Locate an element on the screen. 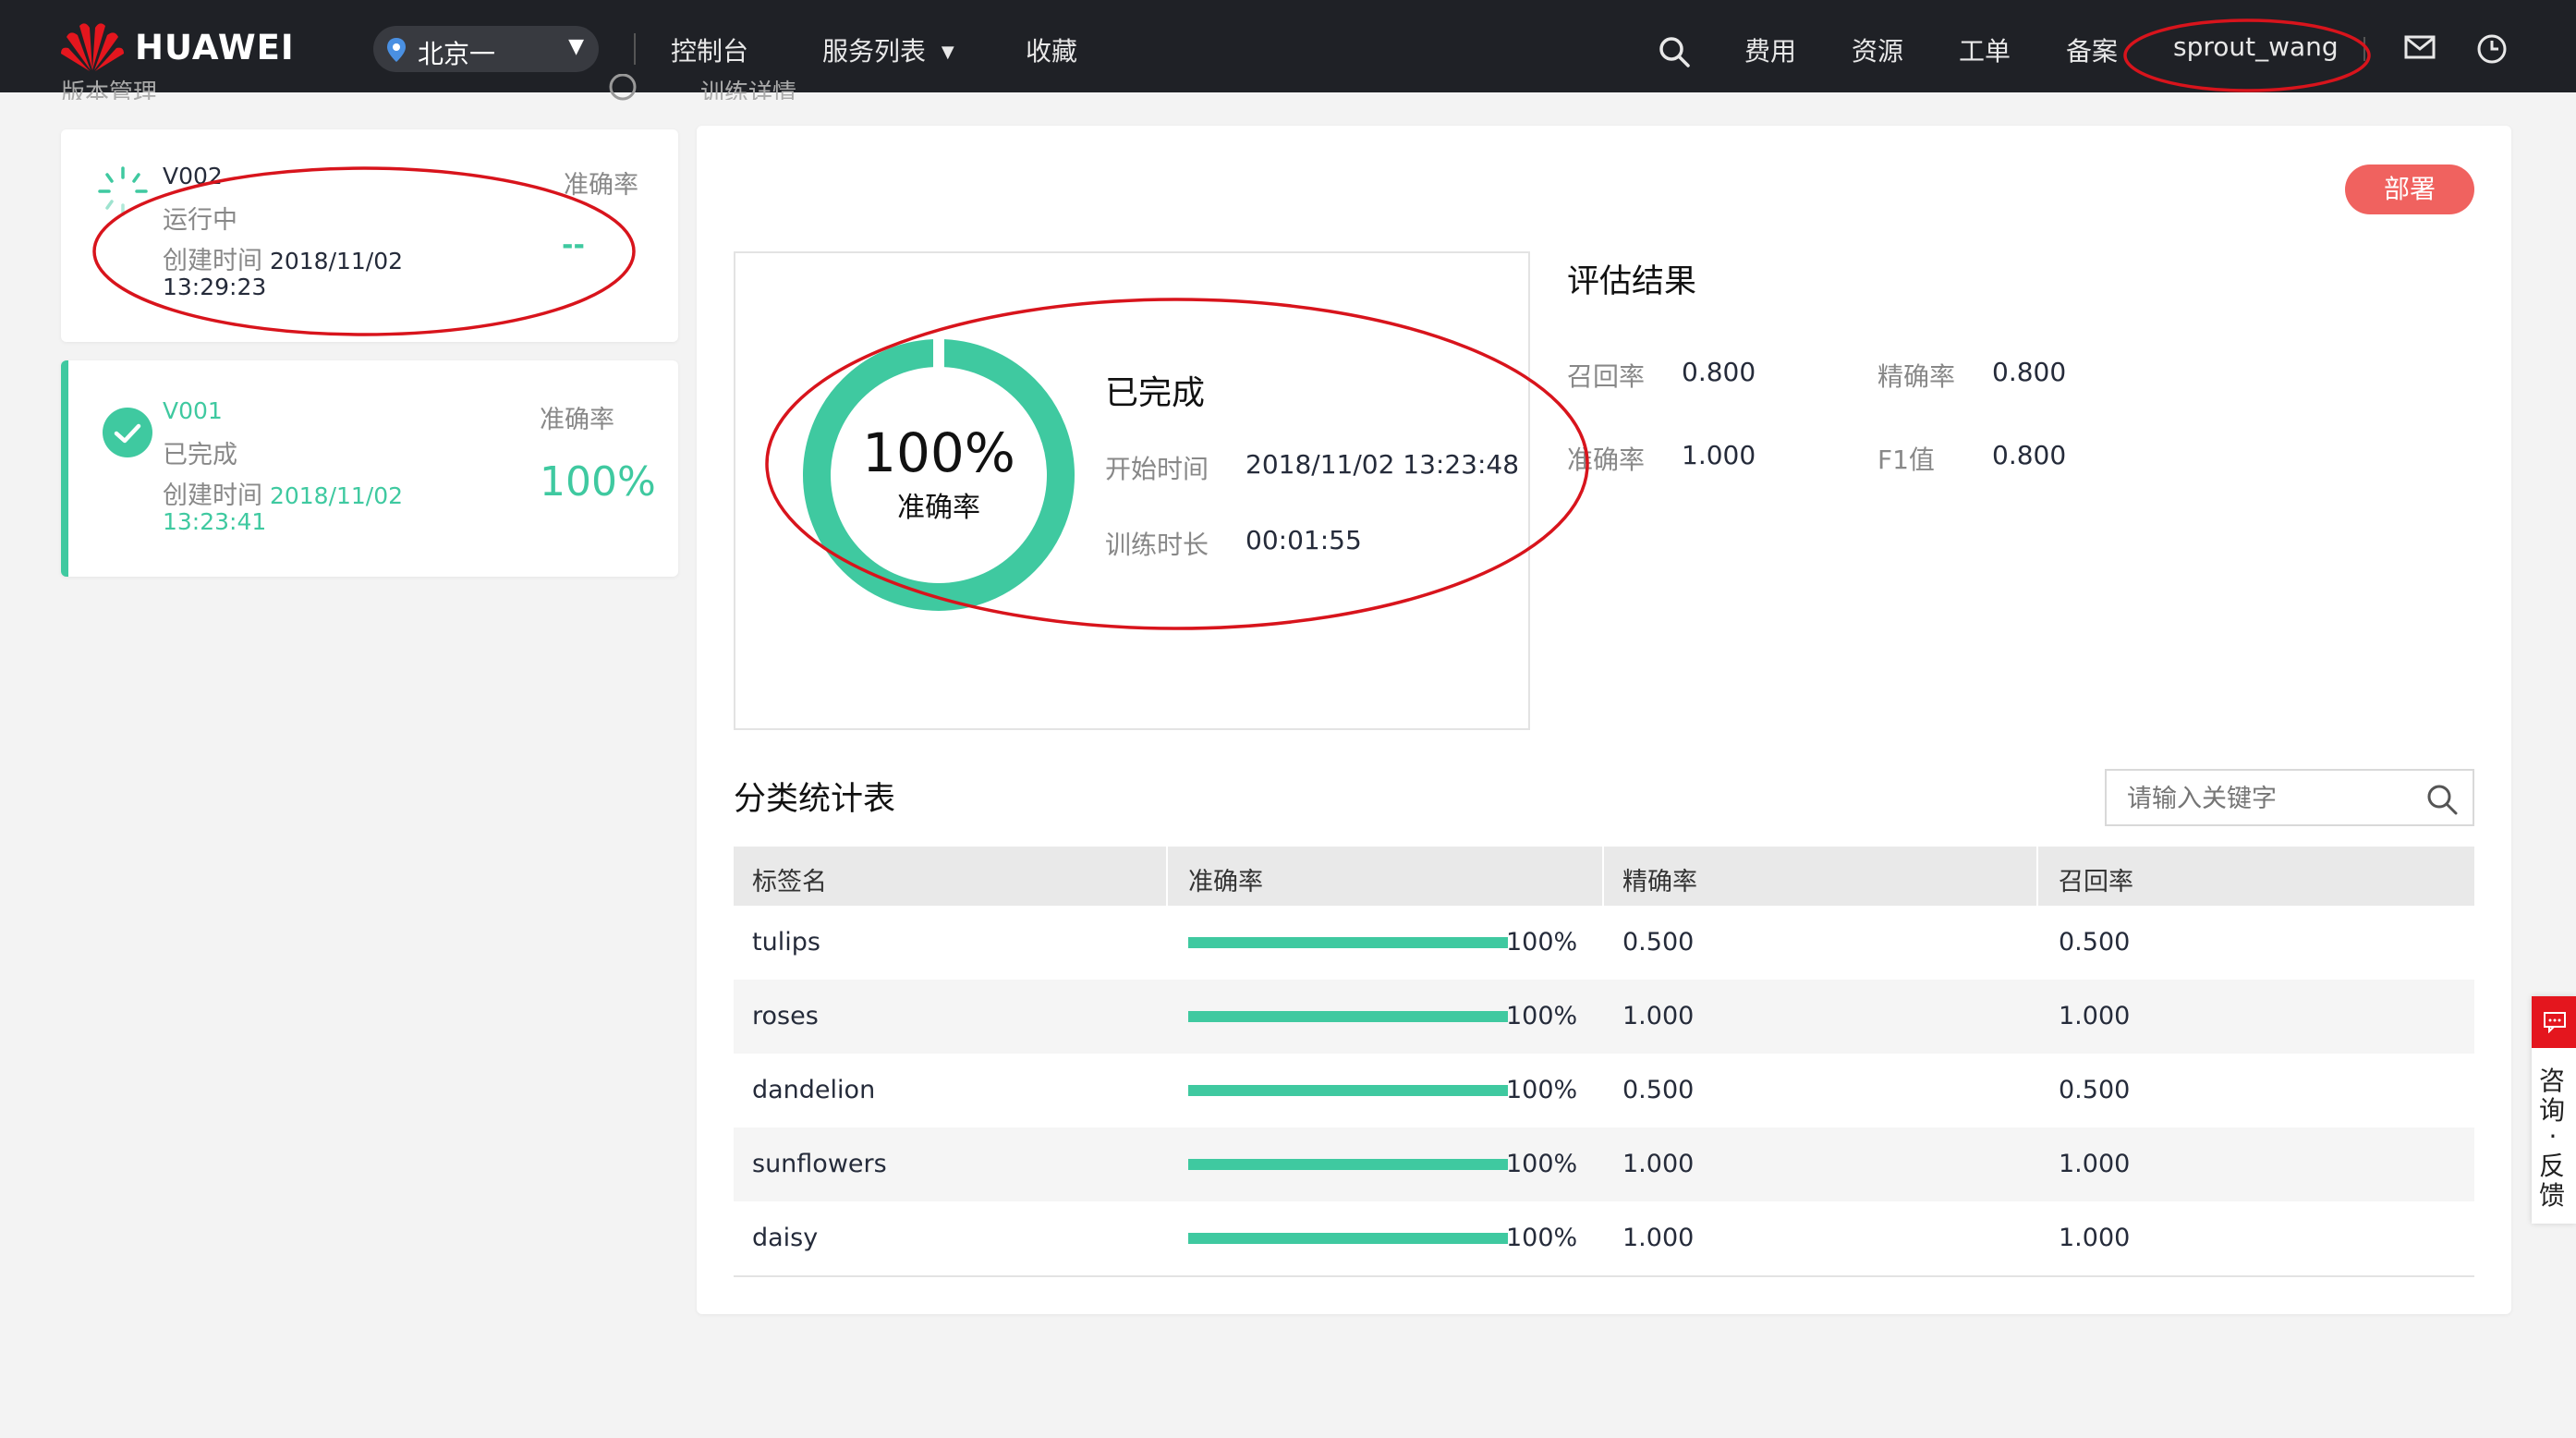 The height and width of the screenshot is (1438, 2576). training-detail-header: 训练详情 is located at coordinates (748, 89).